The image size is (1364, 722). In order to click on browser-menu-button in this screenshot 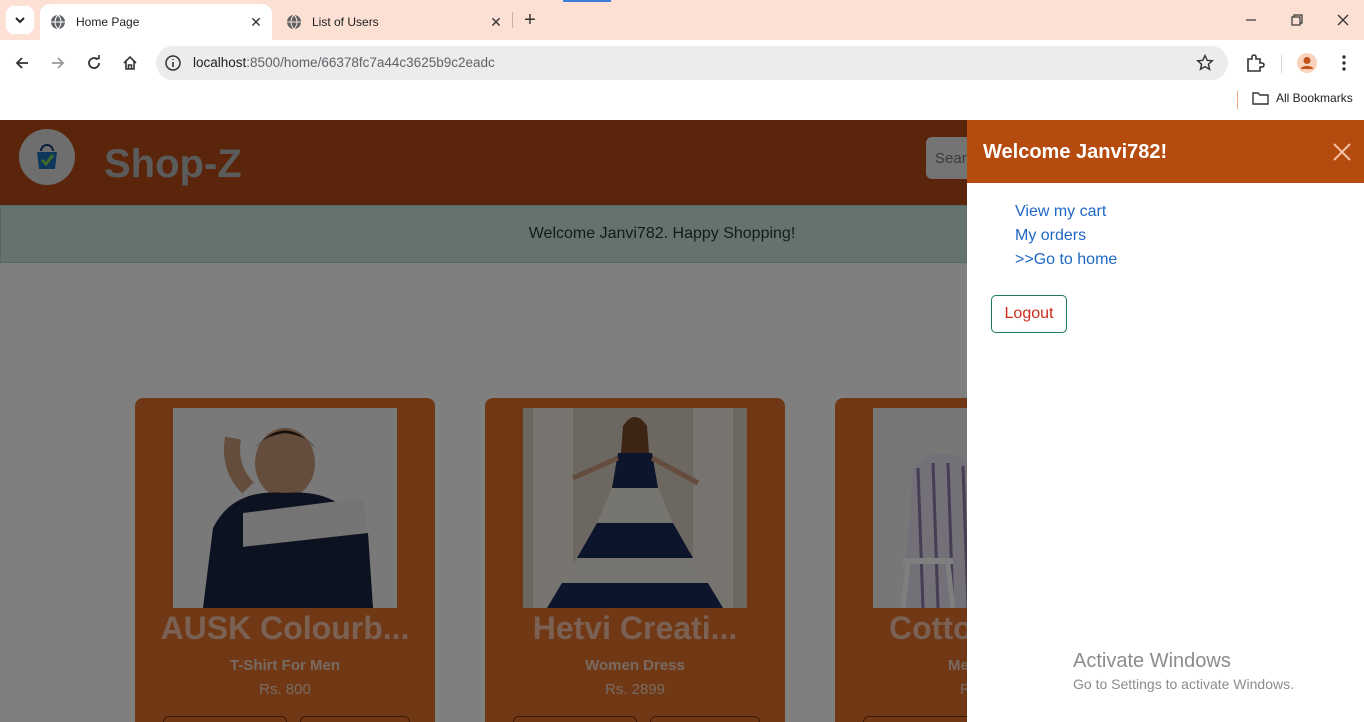, I will do `click(1344, 63)`.